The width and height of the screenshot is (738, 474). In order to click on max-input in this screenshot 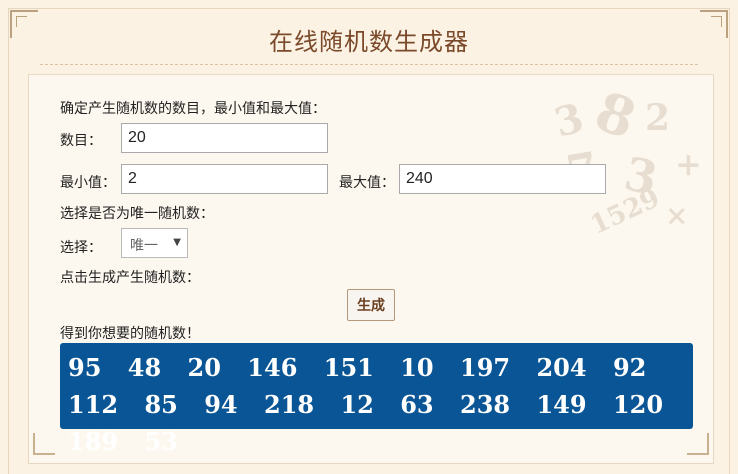, I will do `click(502, 179)`.